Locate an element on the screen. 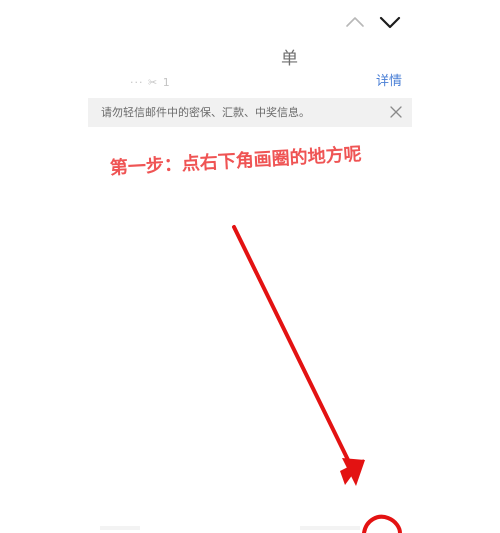 This screenshot has width=500, height=533. warning-text: 请勿轻信邮件中的密保、汇款、中奖信息。 is located at coordinates (205, 112).